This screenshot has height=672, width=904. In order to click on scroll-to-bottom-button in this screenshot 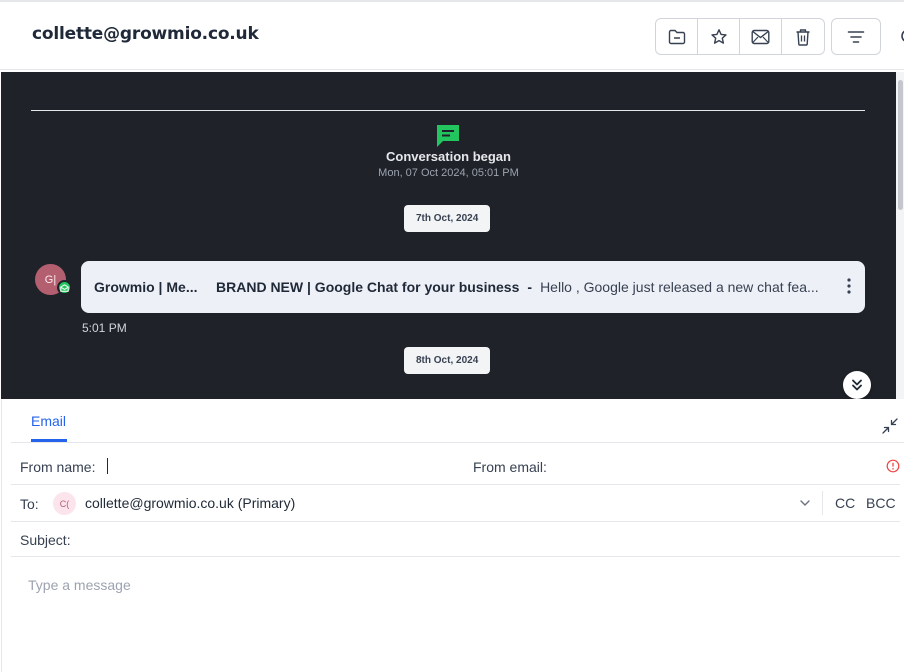, I will do `click(857, 385)`.